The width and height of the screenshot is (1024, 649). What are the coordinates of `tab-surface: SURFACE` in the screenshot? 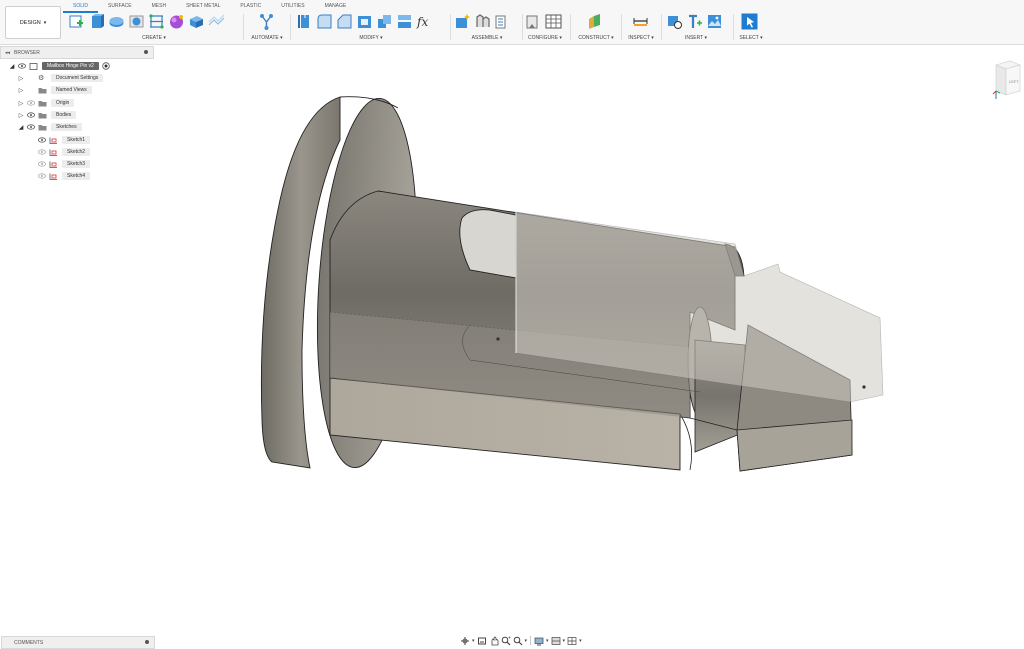 It's located at (120, 5).